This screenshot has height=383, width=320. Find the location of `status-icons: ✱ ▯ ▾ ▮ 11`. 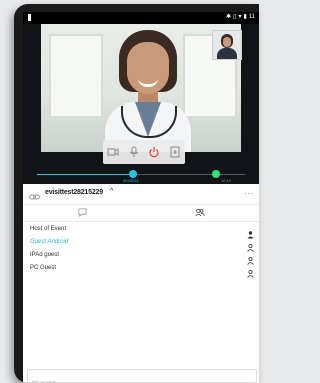

status-icons: ✱ ▯ ▾ ▮ 11 is located at coordinates (240, 17).